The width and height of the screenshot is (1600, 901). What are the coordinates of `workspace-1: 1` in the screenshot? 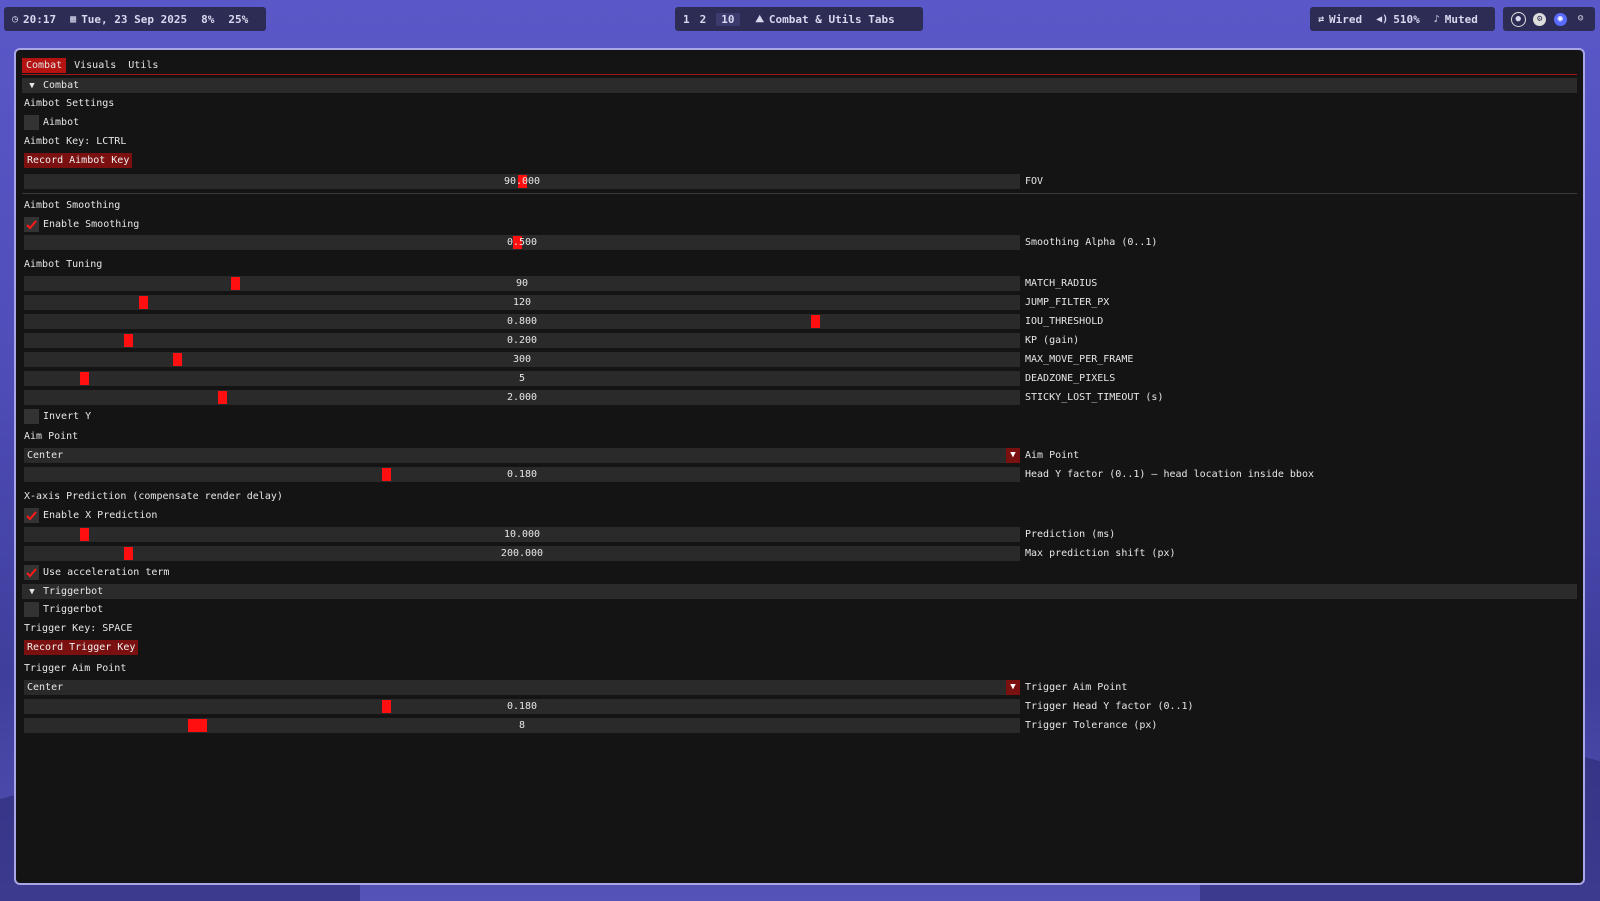 It's located at (686, 19).